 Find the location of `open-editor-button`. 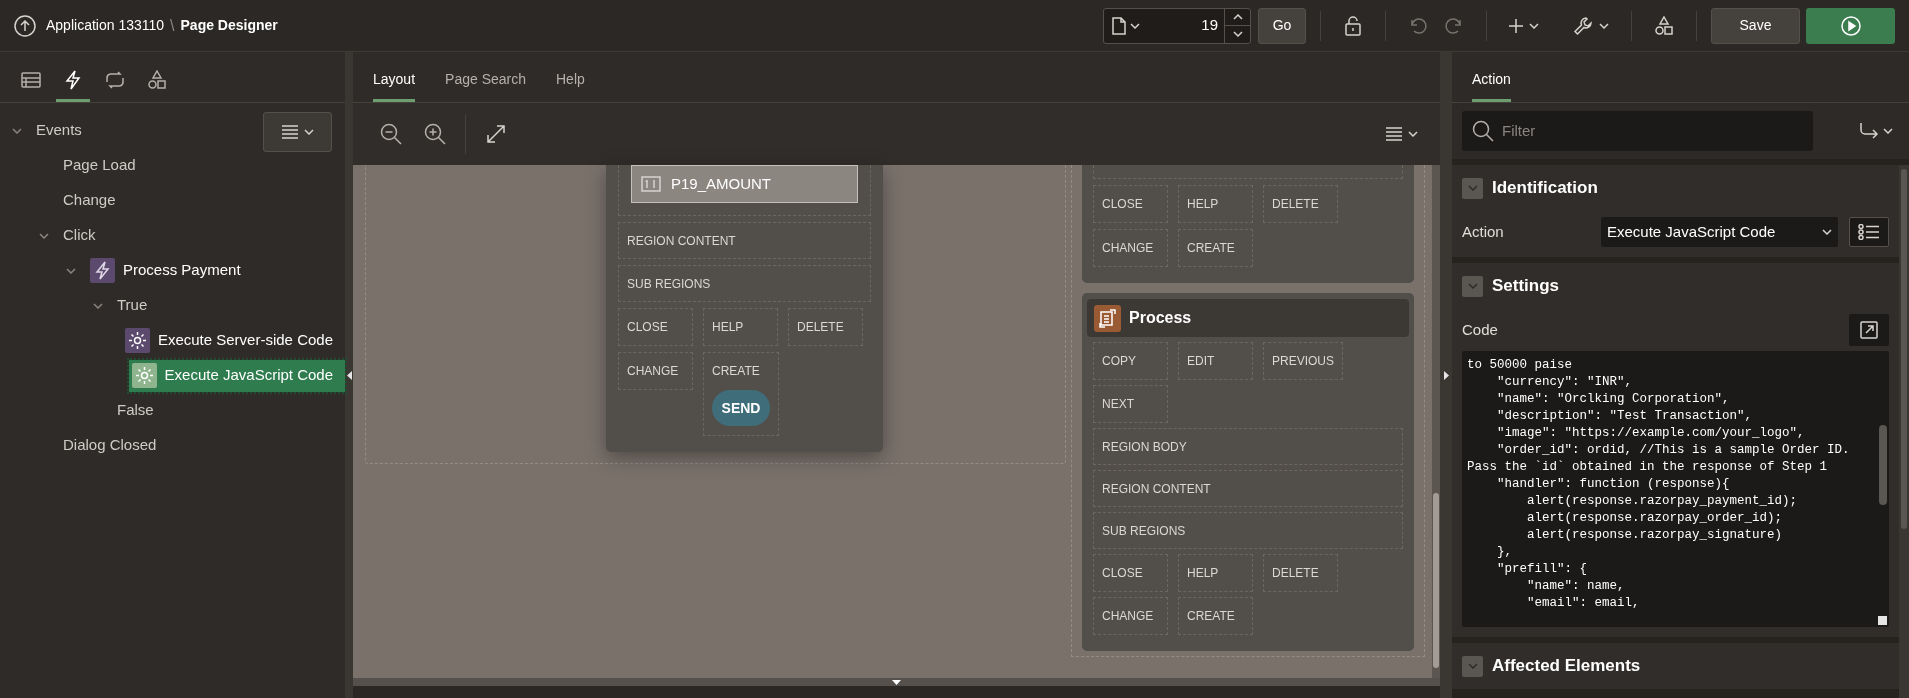

open-editor-button is located at coordinates (1869, 330).